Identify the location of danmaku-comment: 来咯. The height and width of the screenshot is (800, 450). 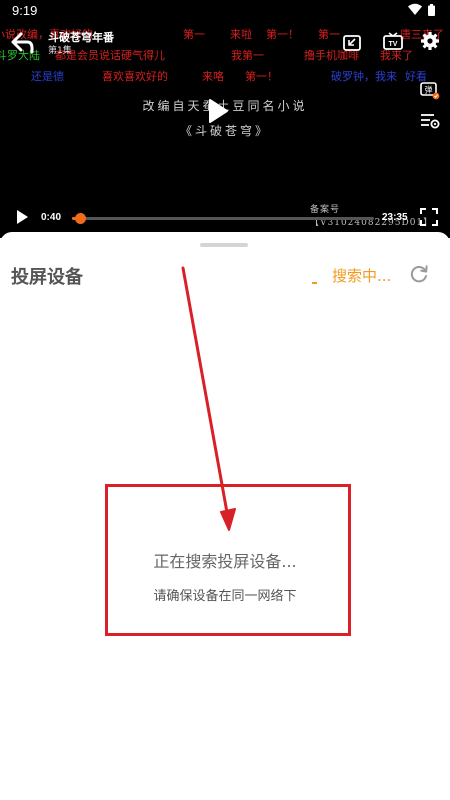
(213, 76).